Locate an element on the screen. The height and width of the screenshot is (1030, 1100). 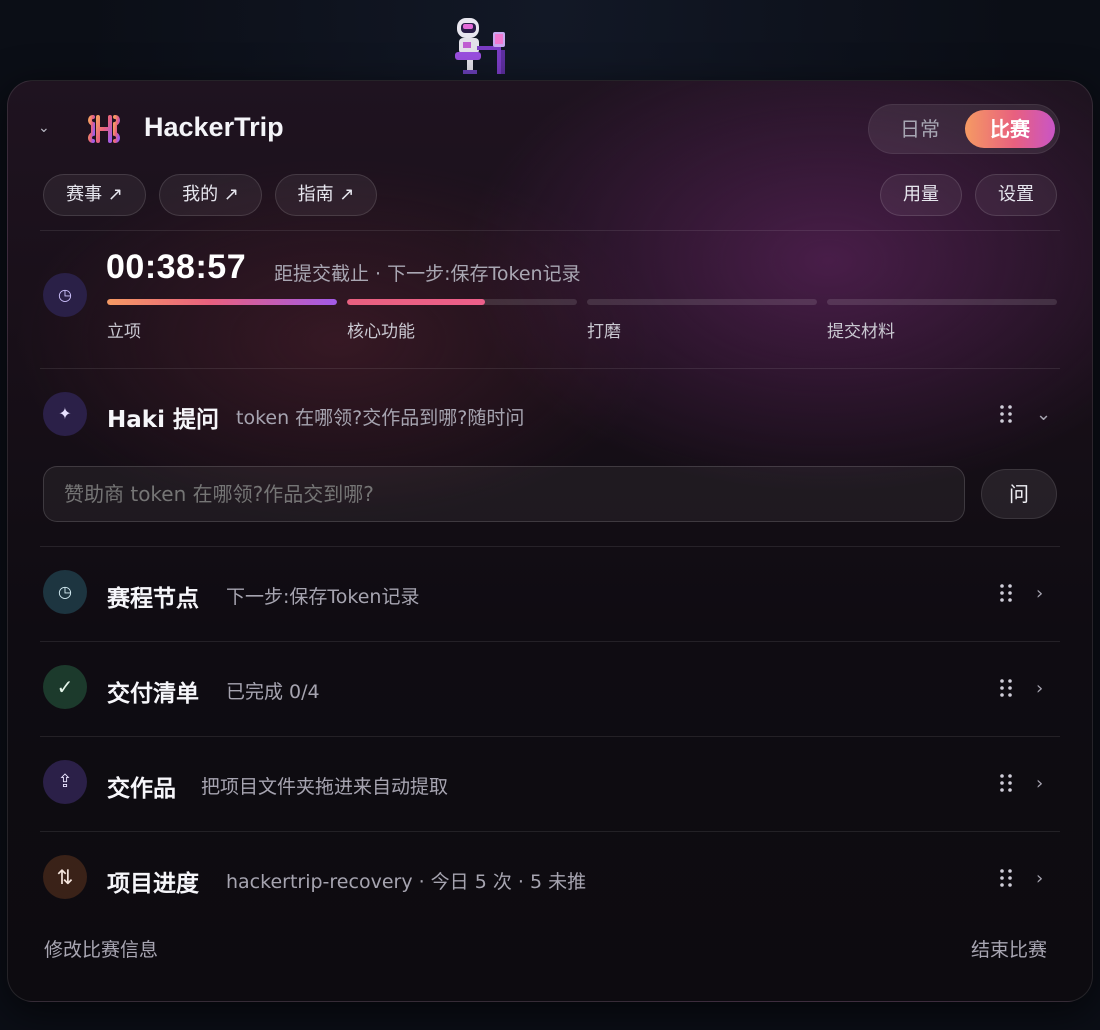
timer-subtitle: 距提交截止 · 下一步:保存Token记录 is located at coordinates (427, 274).